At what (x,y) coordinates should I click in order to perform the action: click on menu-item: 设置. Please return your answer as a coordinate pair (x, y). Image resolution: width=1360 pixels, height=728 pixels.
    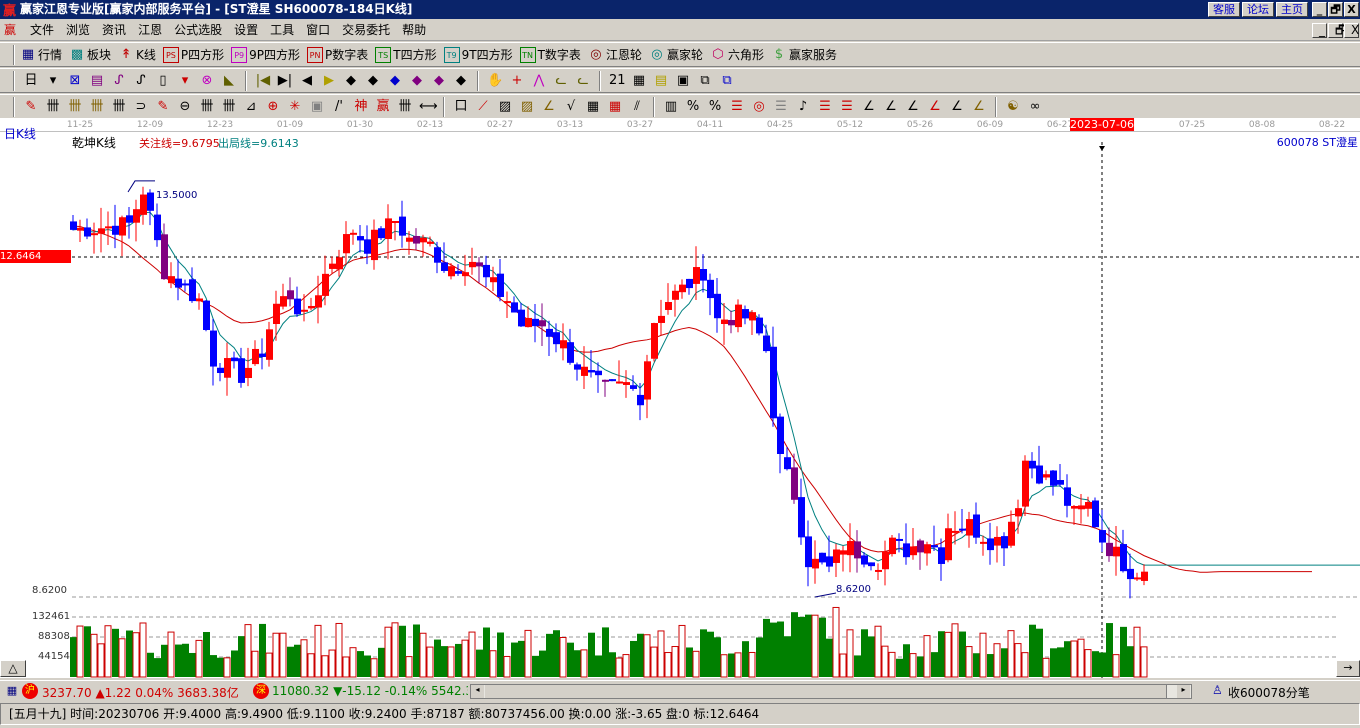
    Looking at the image, I should click on (246, 30).